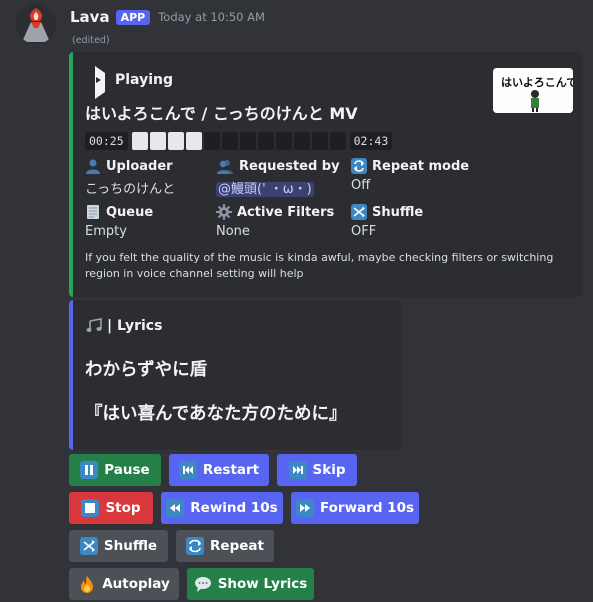 The width and height of the screenshot is (593, 602). I want to click on repeat-button: Repeat, so click(225, 546).